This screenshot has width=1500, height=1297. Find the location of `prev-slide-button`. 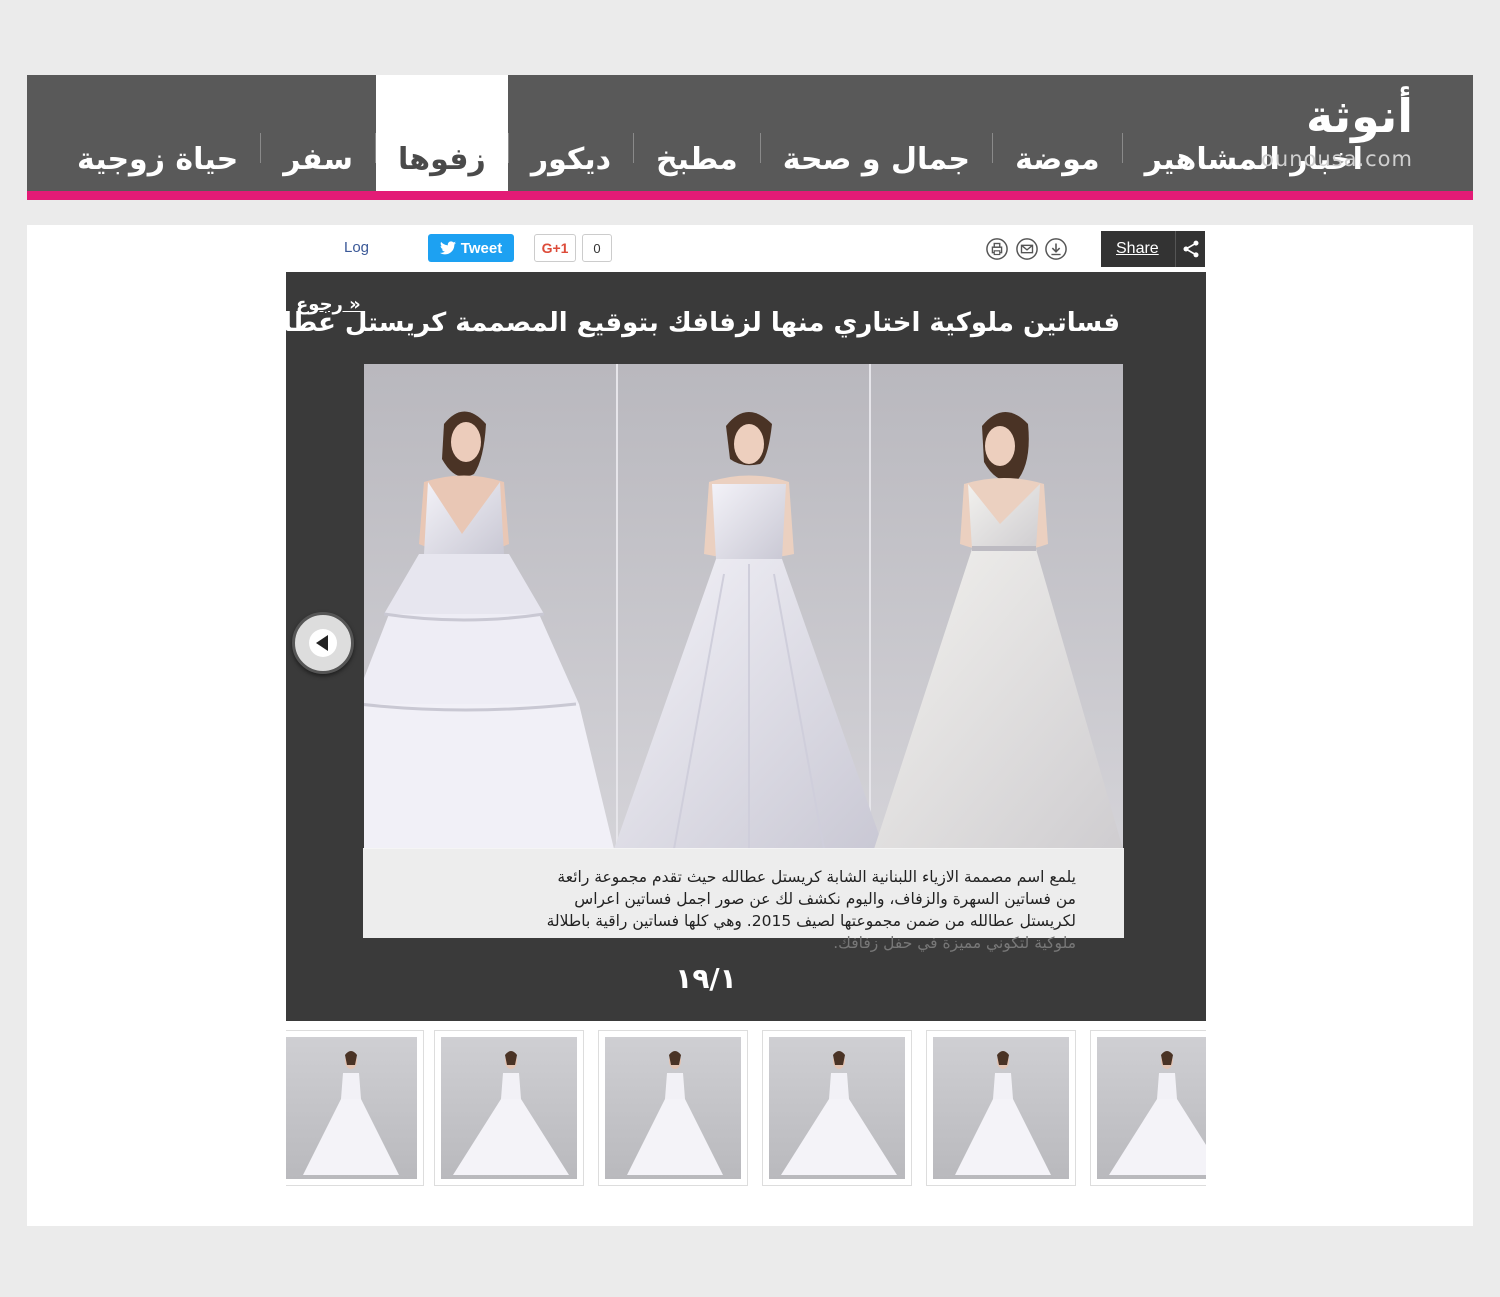

prev-slide-button is located at coordinates (323, 643).